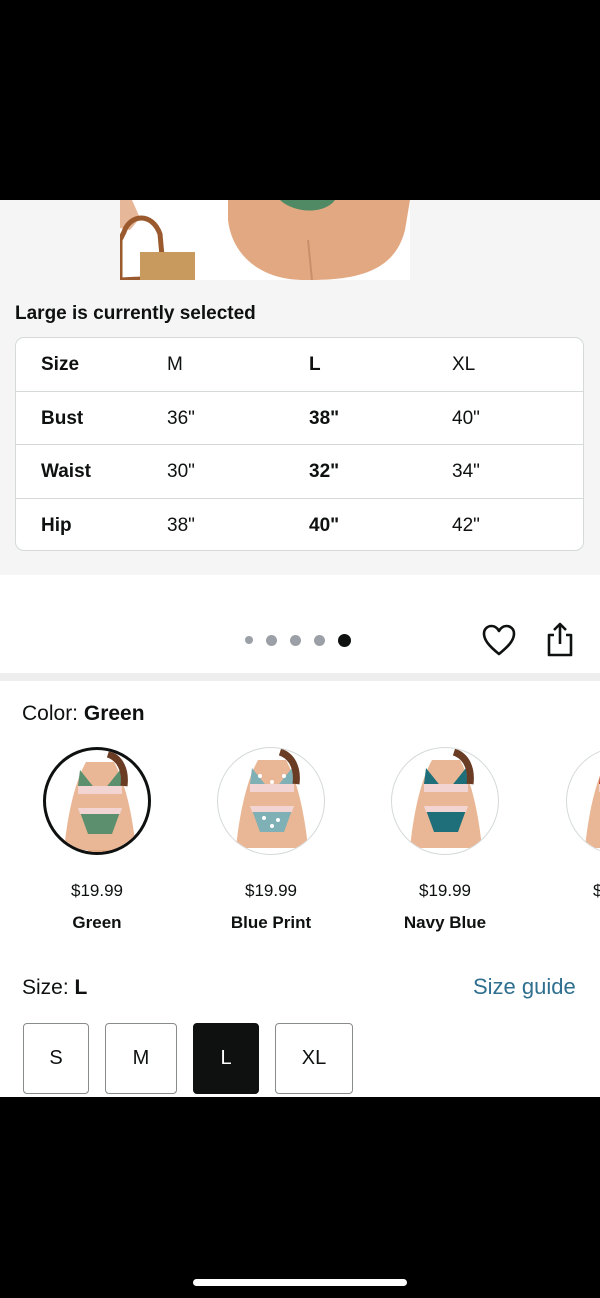  I want to click on cell-xl: 34", so click(466, 471).